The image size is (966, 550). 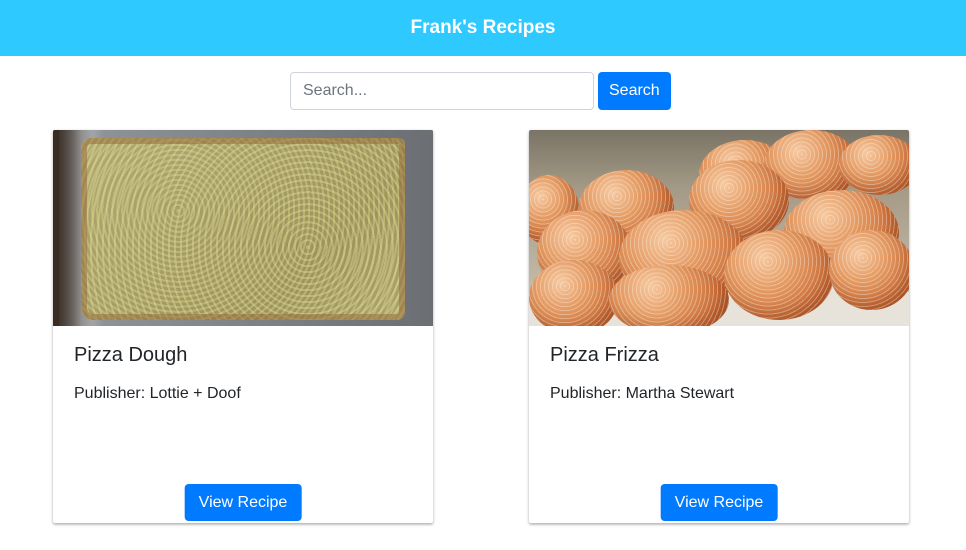 I want to click on pizza-dough-photo, so click(x=243, y=229).